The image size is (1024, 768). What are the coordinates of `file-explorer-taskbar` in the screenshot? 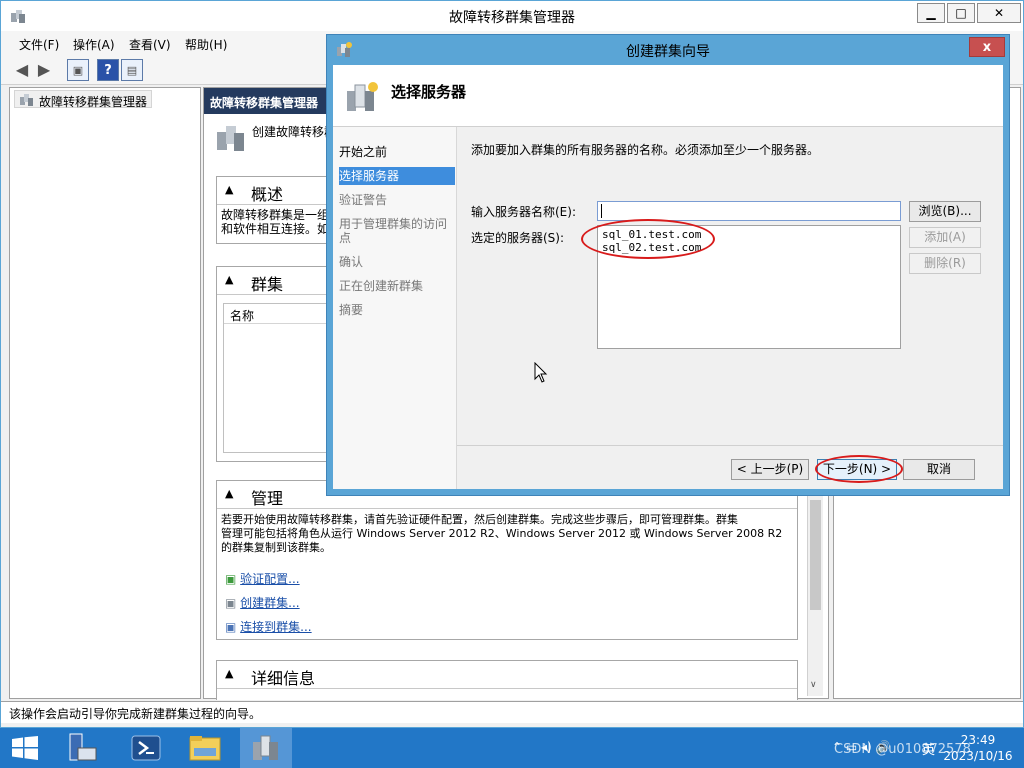 It's located at (206, 748).